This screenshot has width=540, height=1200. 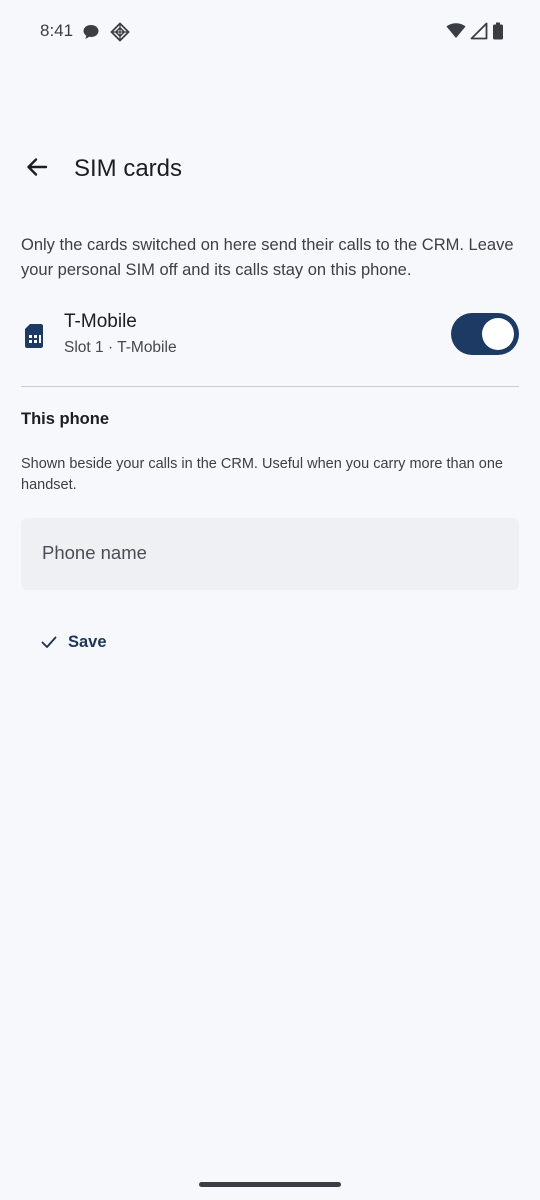 What do you see at coordinates (120, 34) in the screenshot?
I see `diamond-grid-icon` at bounding box center [120, 34].